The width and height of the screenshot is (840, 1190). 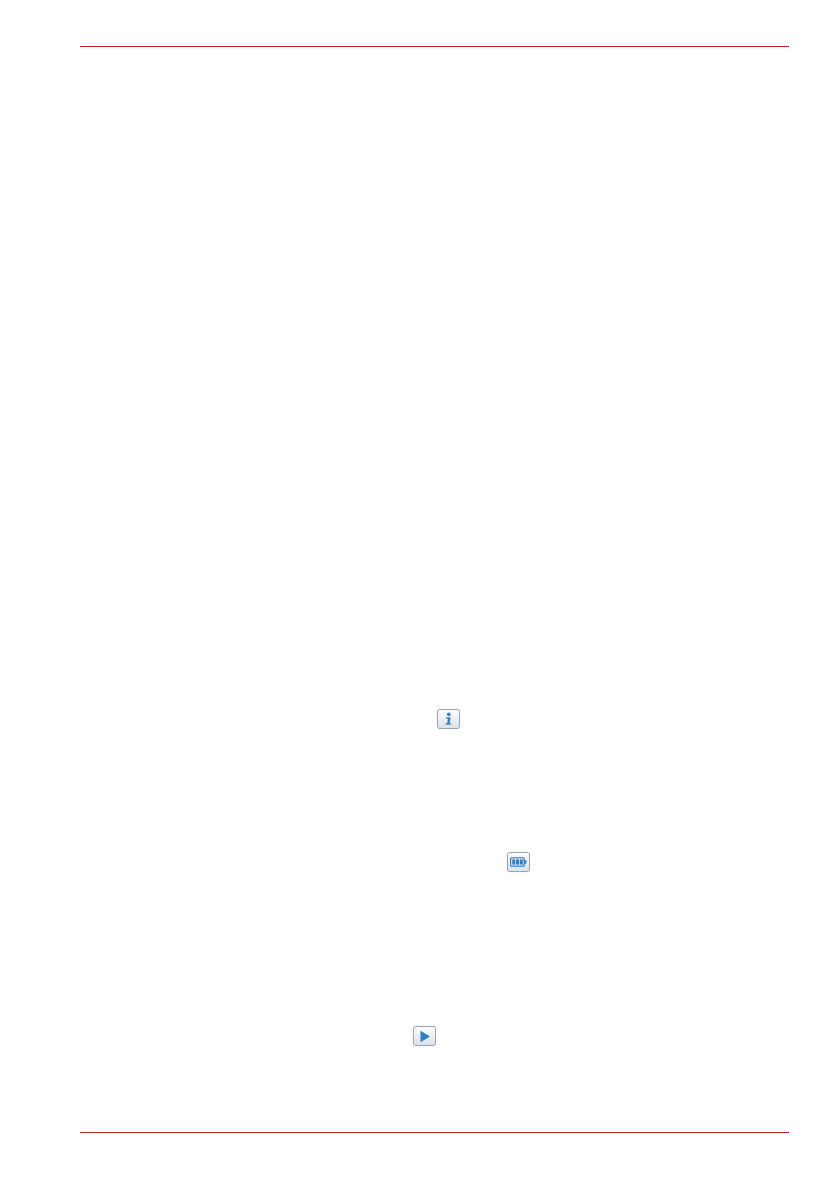 I want to click on battery-glyph, so click(x=518, y=862).